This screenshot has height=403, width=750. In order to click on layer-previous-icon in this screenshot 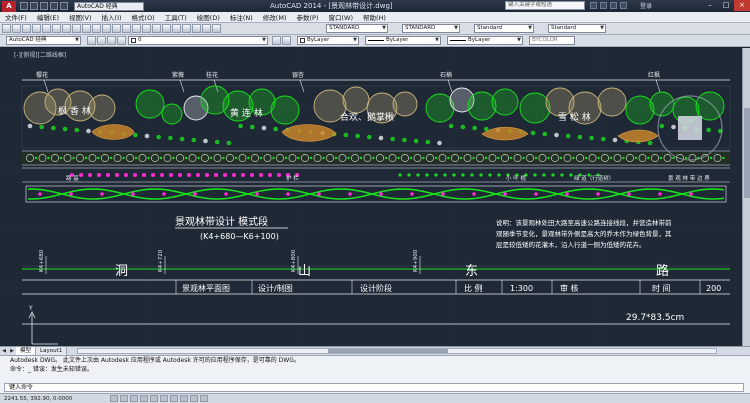, I will do `click(286, 40)`.